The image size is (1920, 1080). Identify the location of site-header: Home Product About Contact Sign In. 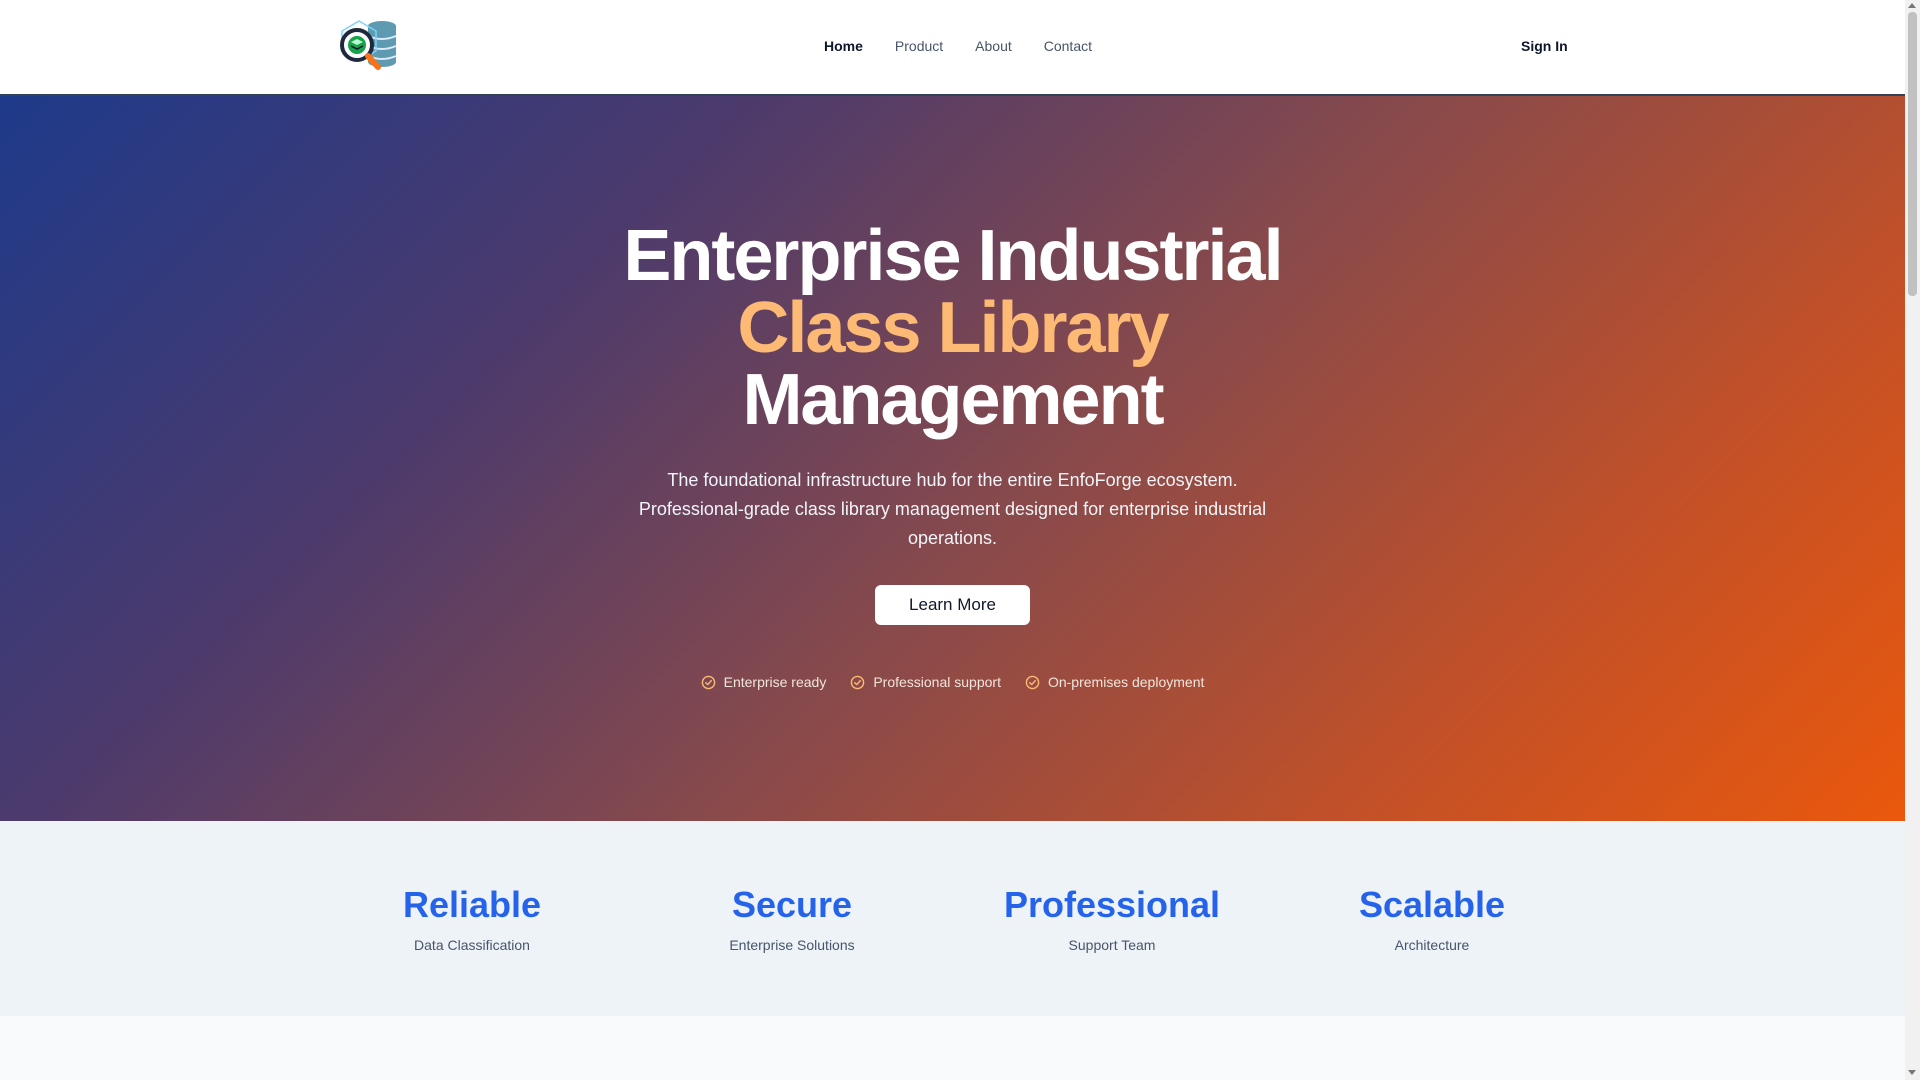
(952, 48).